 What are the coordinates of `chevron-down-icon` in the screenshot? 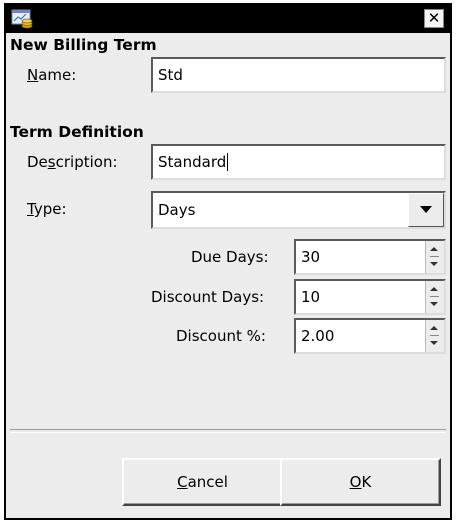 It's located at (426, 209).